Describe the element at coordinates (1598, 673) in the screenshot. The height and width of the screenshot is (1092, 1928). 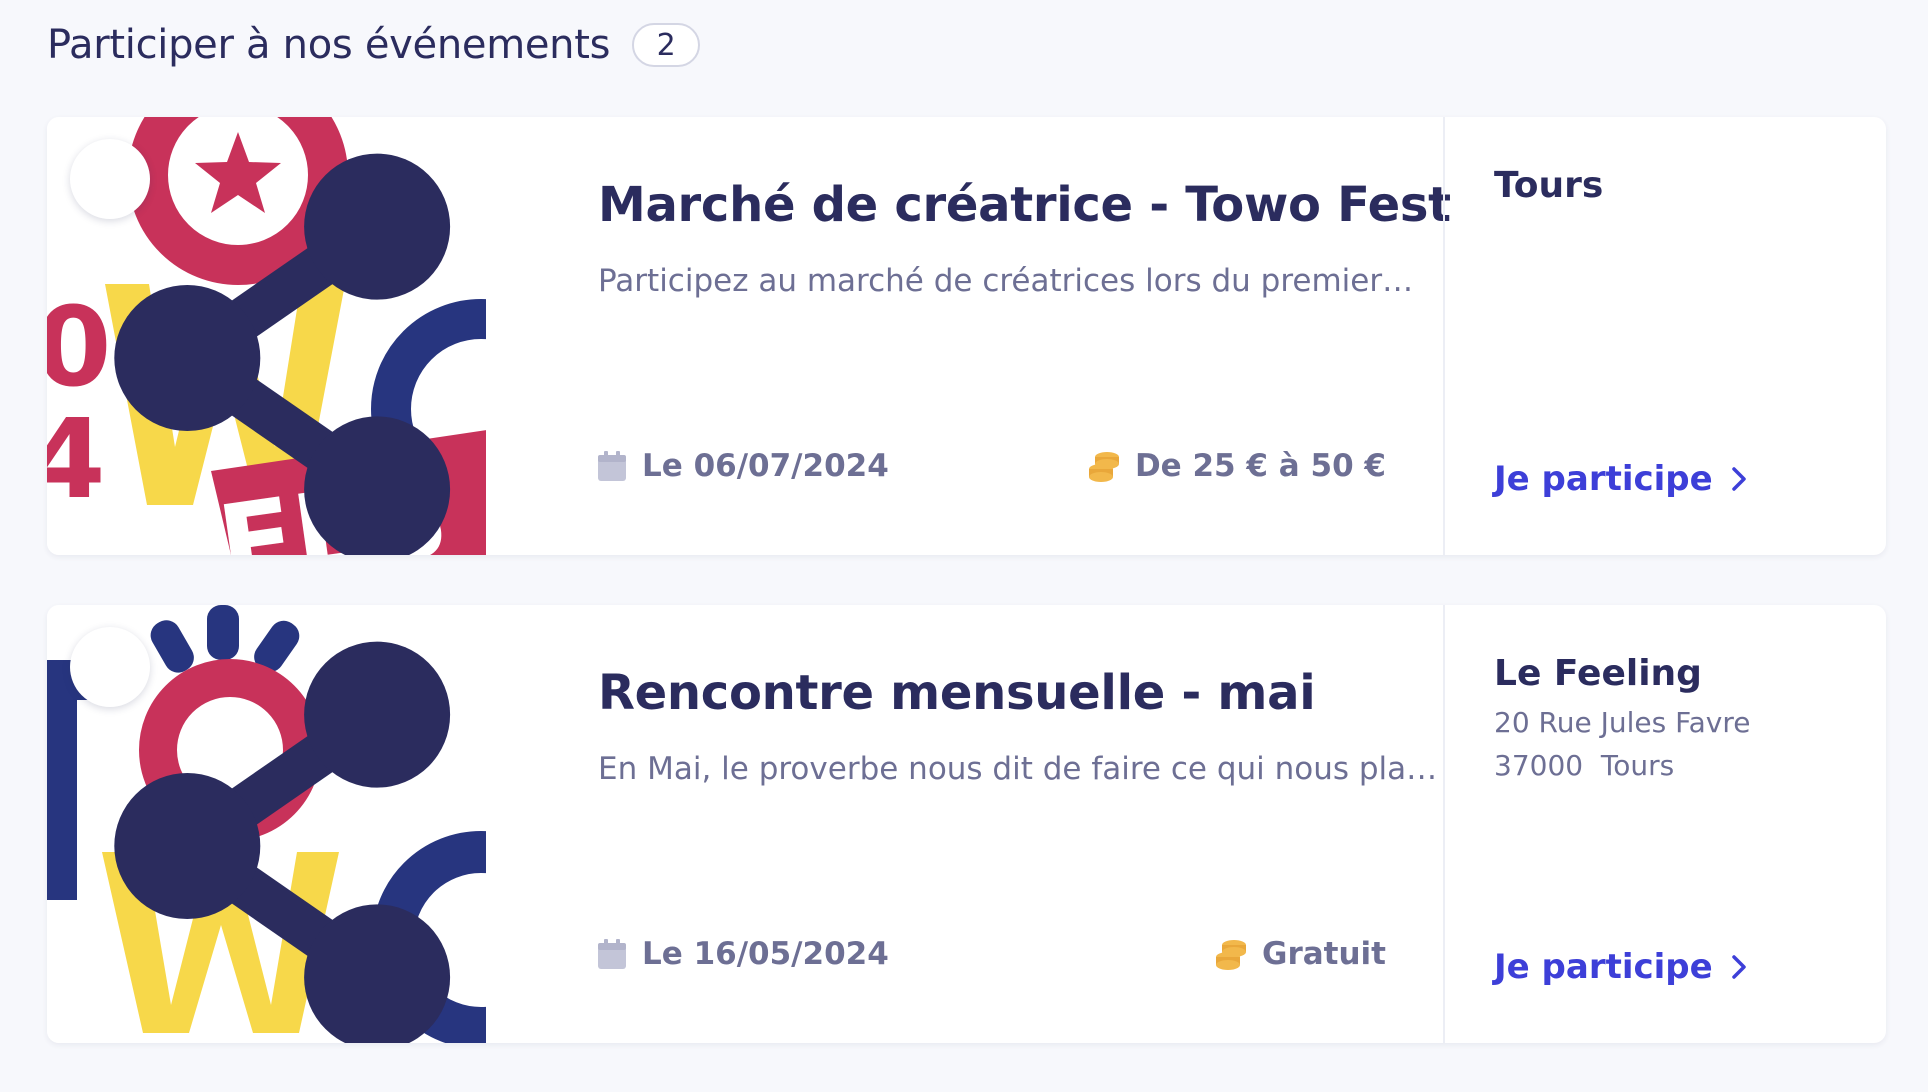
I see `location-name: Le Feeling` at that location.